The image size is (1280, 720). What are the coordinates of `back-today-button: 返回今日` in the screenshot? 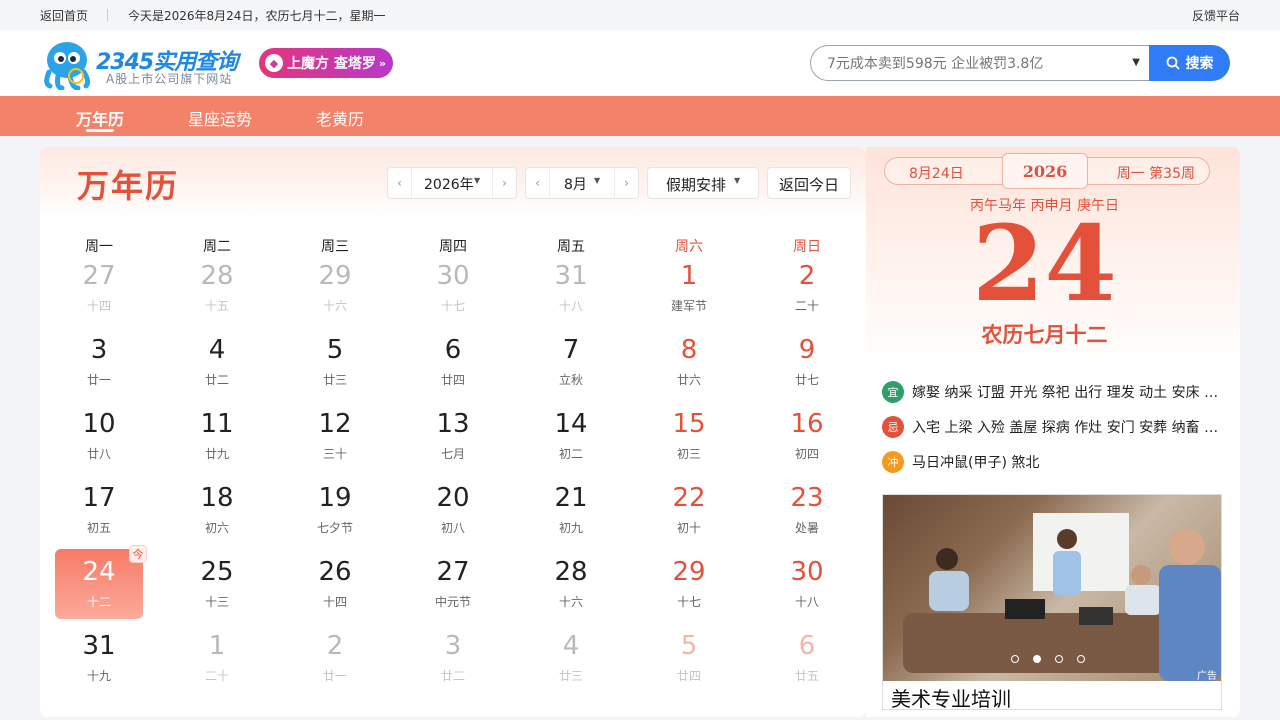 It's located at (809, 183).